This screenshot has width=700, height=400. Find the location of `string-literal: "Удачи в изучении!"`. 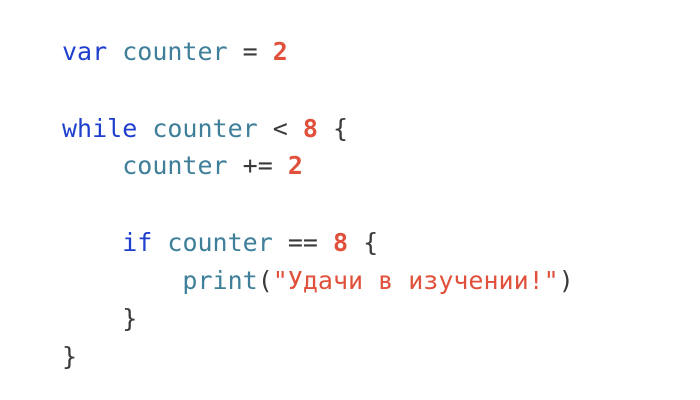

string-literal: "Удачи в изучении!" is located at coordinates (415, 280).